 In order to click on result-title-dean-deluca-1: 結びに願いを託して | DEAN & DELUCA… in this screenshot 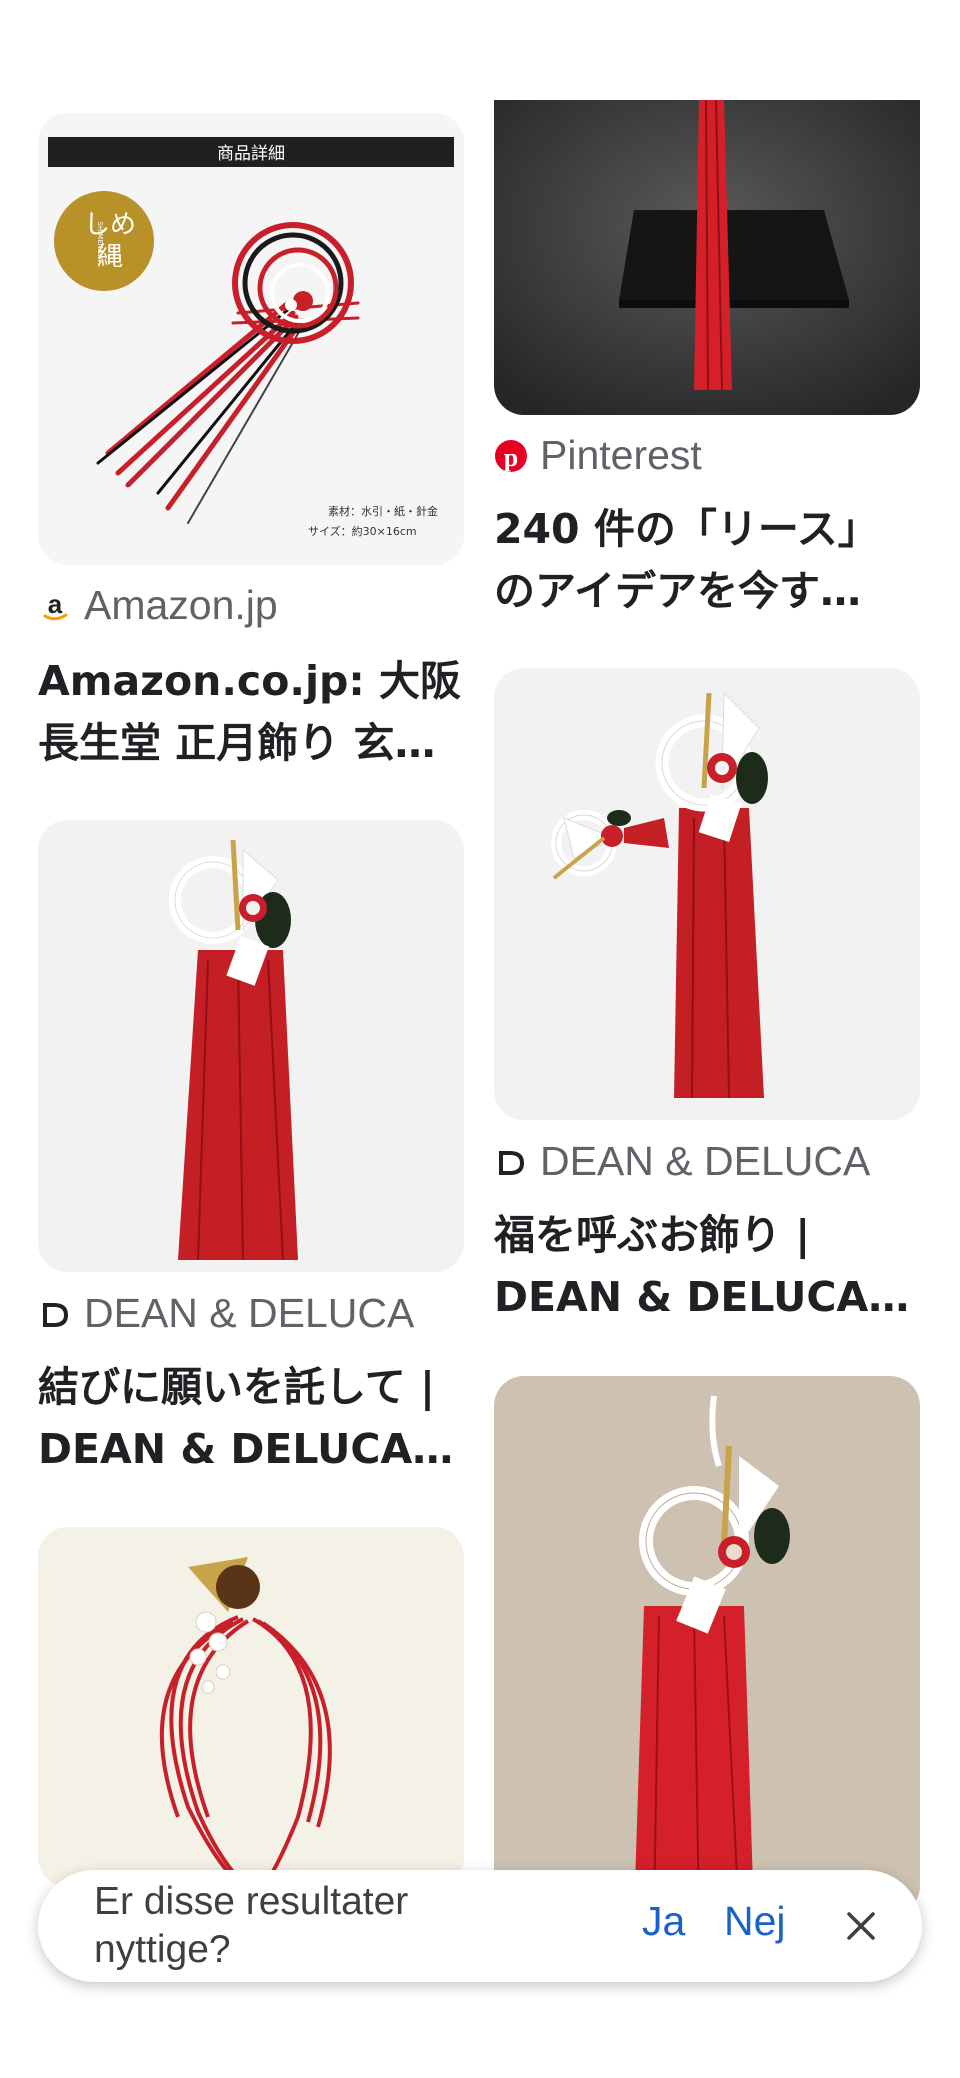, I will do `click(251, 1418)`.